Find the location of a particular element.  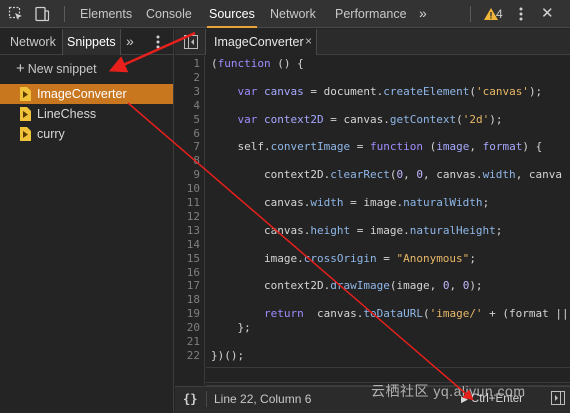

code-line: (function () { is located at coordinates (257, 63).